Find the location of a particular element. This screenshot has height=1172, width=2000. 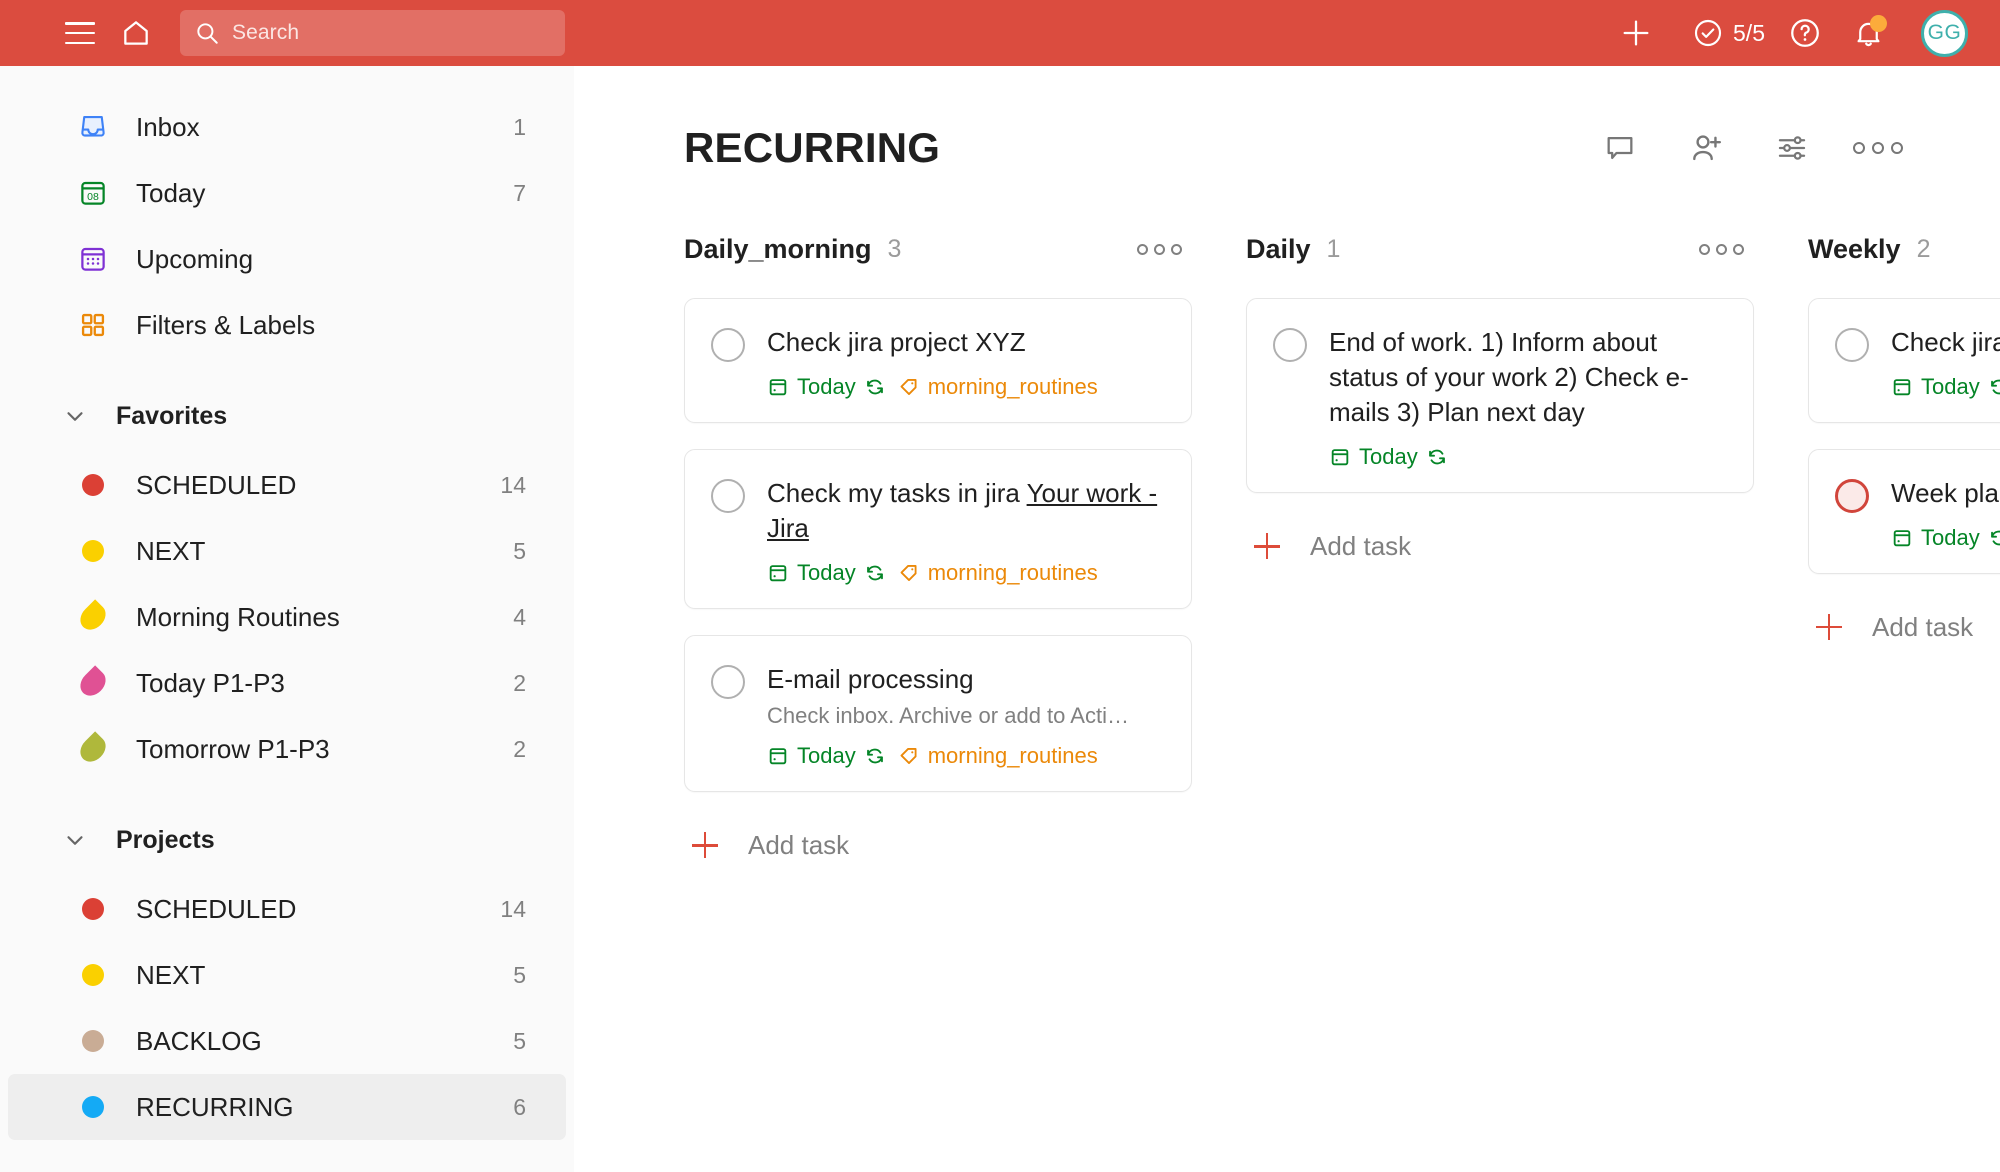

task-tag-label: morning_routines is located at coordinates (1012, 573).